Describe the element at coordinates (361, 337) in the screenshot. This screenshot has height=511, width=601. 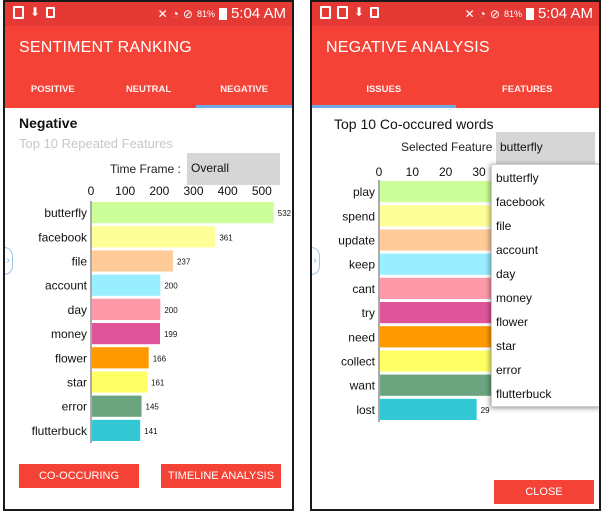
I see `category-label: need` at that location.